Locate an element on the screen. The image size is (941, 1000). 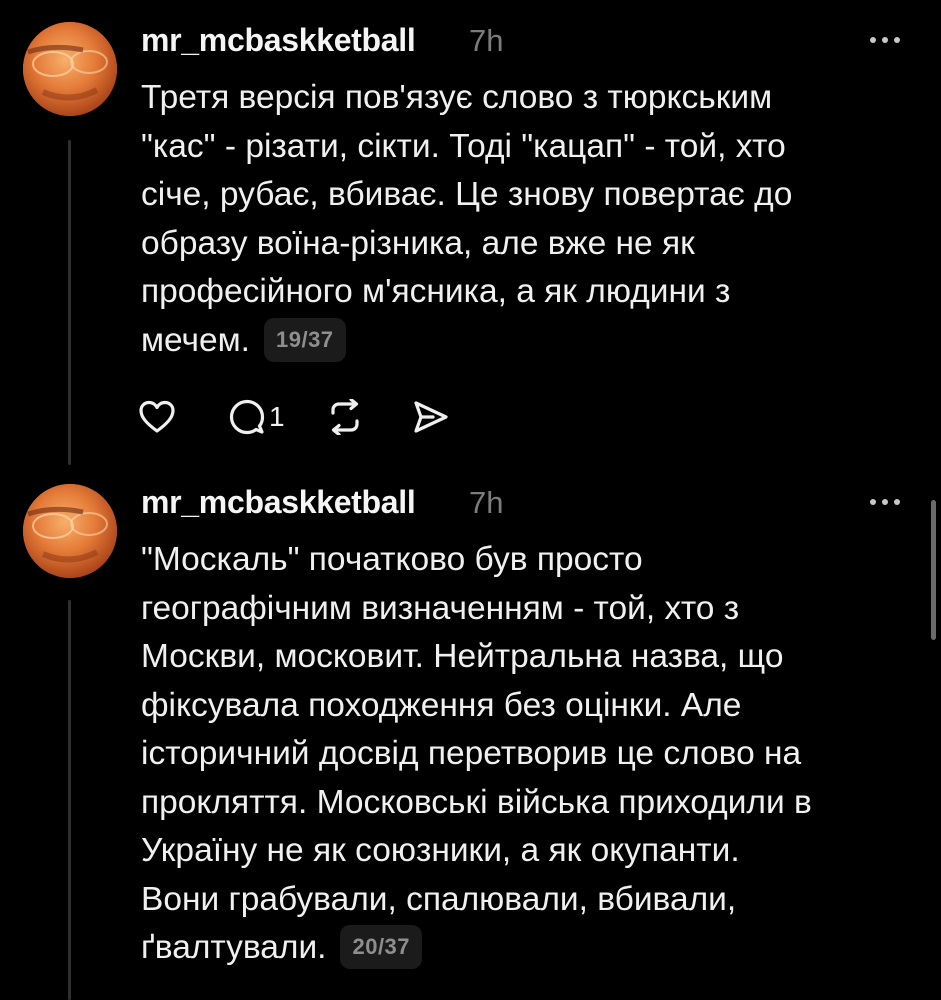
post-text-line: Москви, московит. Нейтральна назва, що is located at coordinates (462, 656).